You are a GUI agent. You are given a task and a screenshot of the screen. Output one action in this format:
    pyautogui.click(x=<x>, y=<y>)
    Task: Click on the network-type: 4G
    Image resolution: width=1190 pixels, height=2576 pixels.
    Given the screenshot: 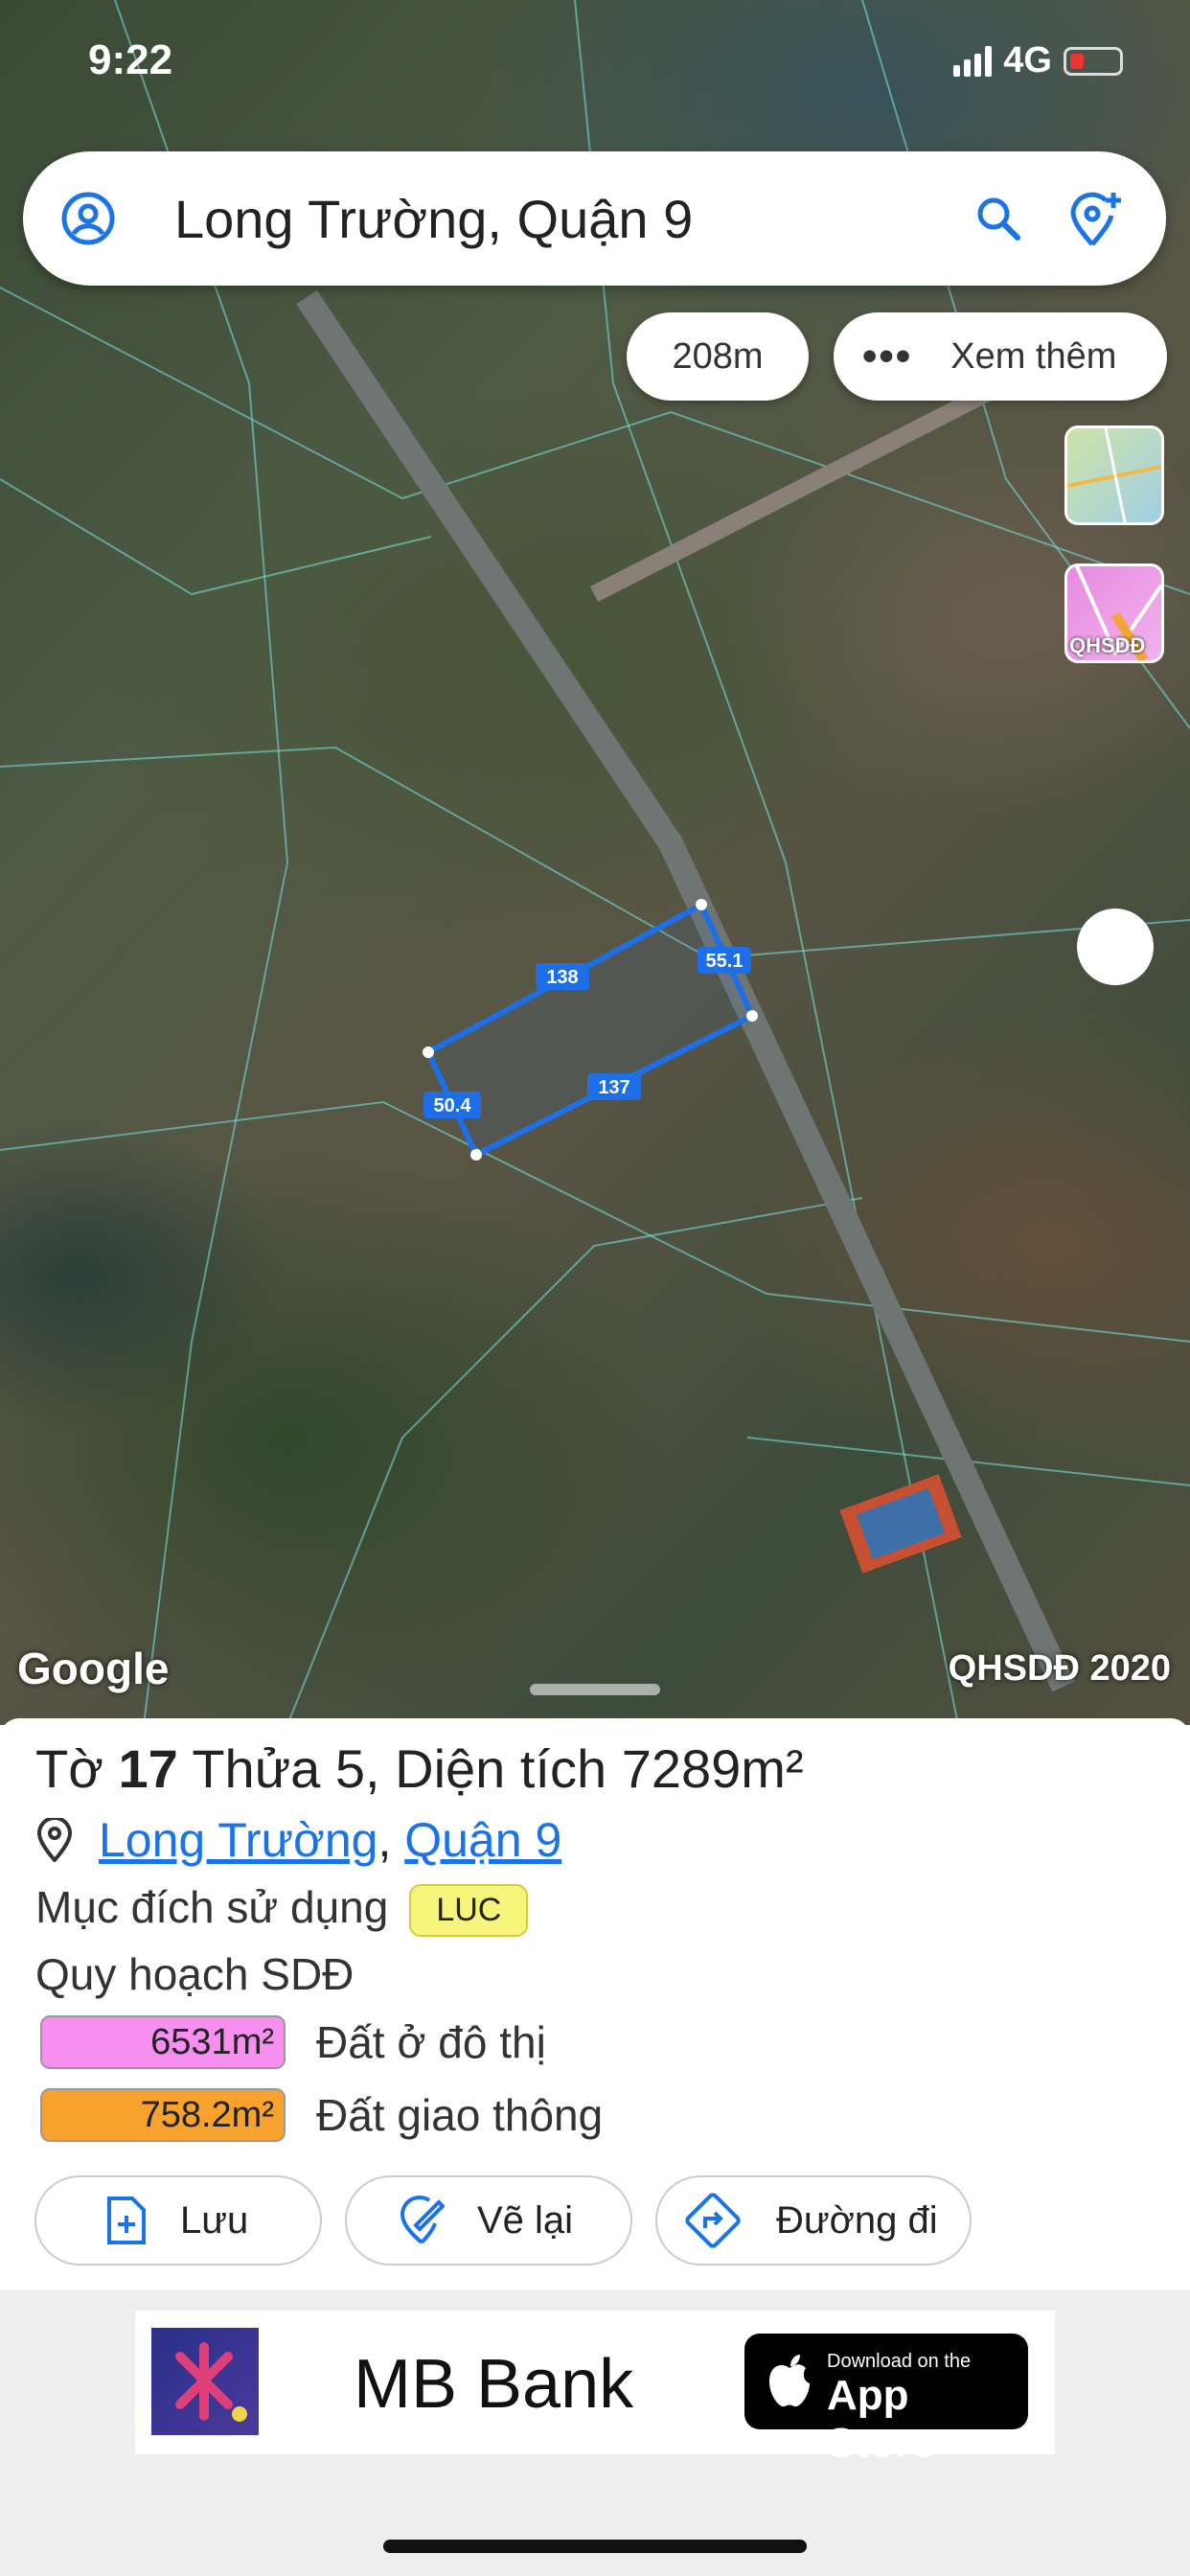 What is the action you would take?
    pyautogui.click(x=1028, y=60)
    